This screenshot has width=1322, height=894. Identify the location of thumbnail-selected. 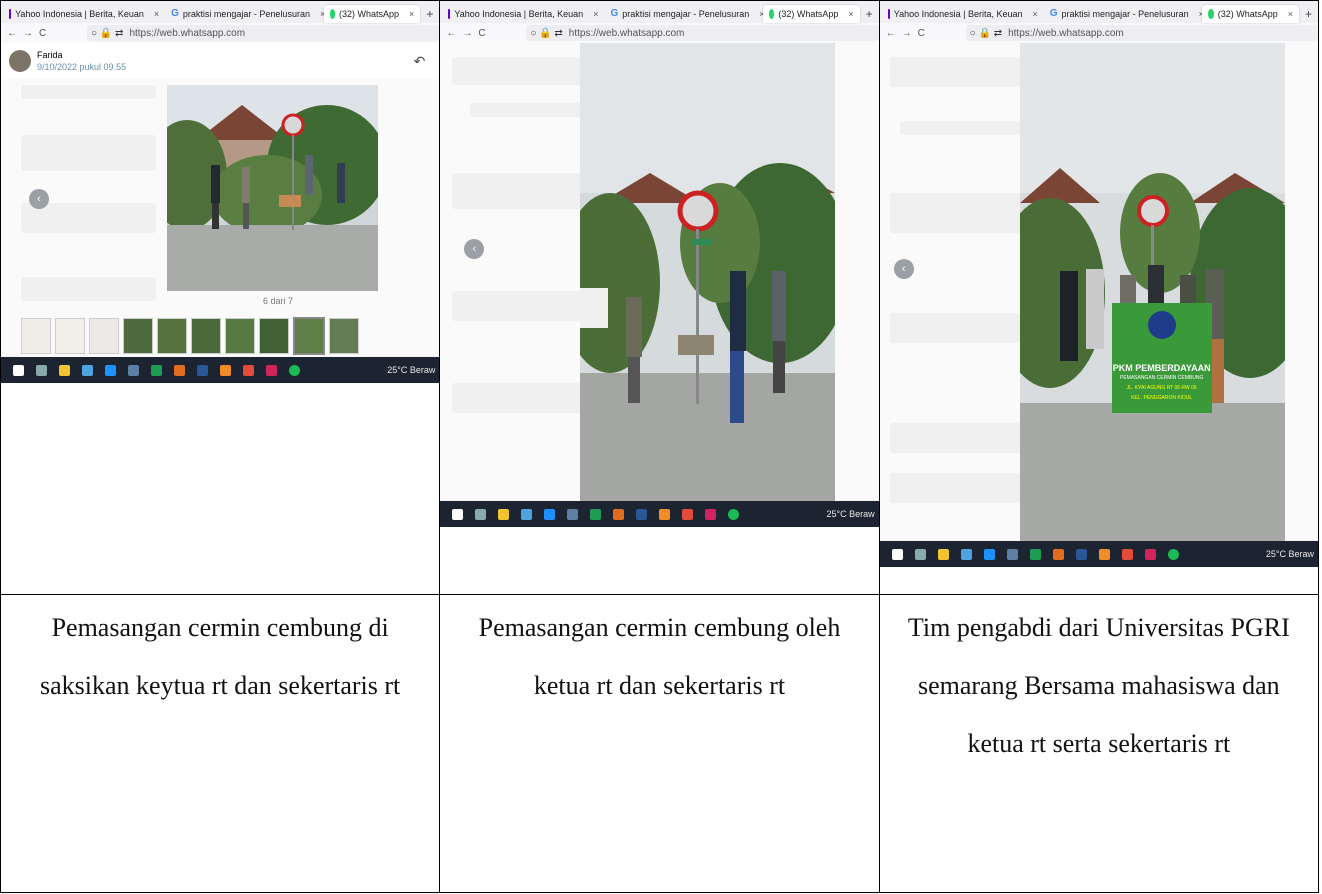
(309, 336).